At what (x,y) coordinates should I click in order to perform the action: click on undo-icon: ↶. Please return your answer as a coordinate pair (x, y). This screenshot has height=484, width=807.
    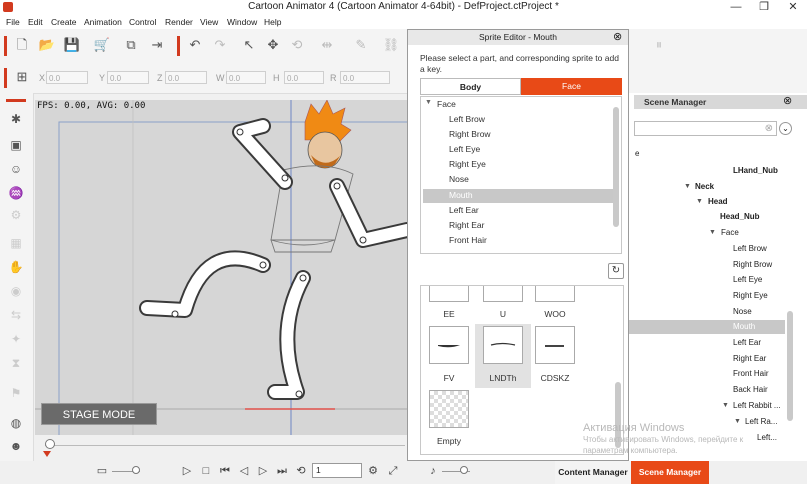
    Looking at the image, I should click on (195, 45).